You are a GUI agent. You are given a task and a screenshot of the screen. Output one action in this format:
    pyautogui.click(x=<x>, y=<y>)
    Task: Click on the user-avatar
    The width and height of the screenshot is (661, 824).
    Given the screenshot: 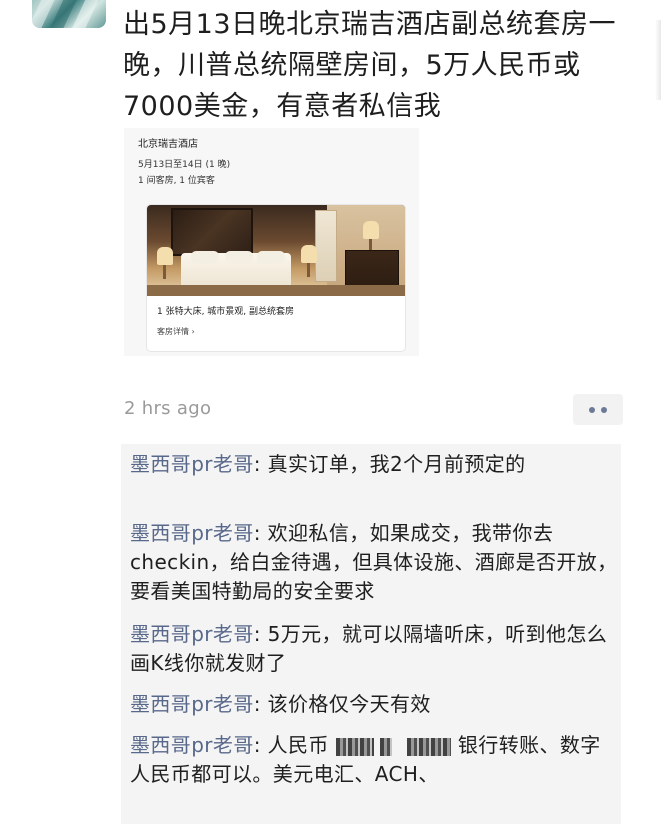 What is the action you would take?
    pyautogui.click(x=69, y=14)
    